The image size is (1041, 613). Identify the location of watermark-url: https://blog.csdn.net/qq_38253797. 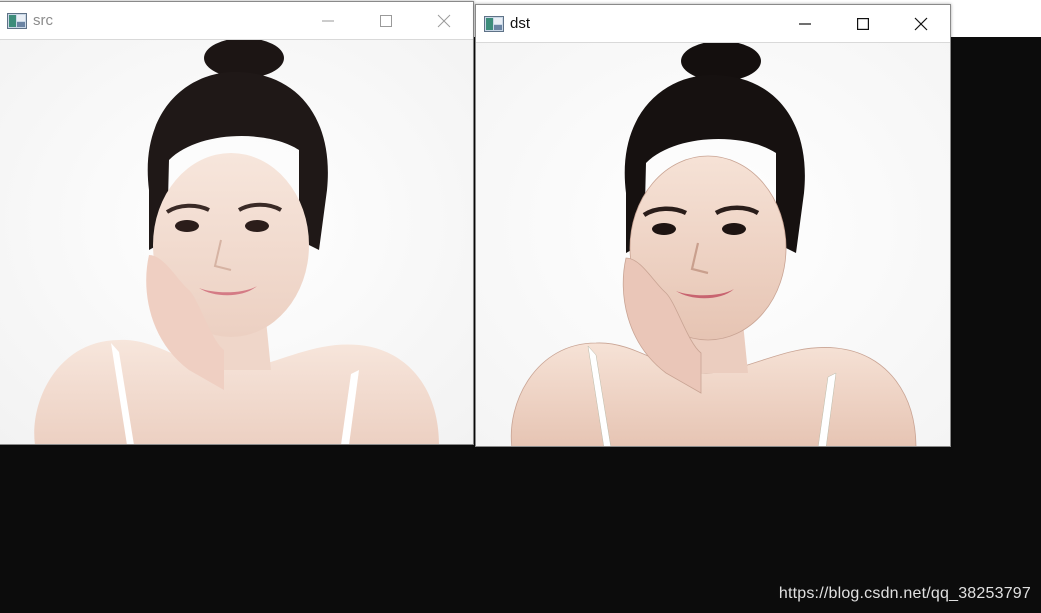
(904, 593).